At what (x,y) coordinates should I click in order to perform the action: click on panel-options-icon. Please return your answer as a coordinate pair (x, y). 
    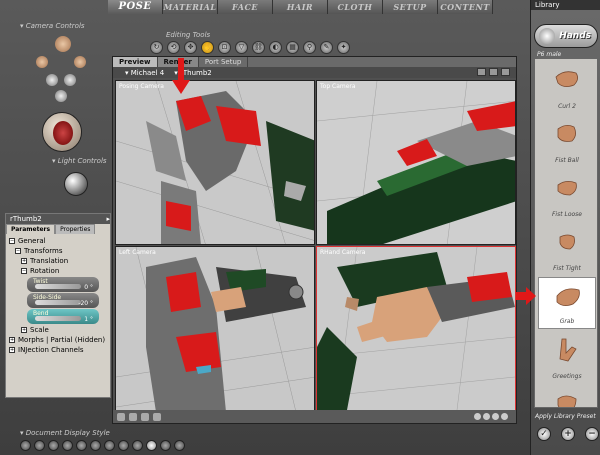
    Looking at the image, I should click on (505, 72).